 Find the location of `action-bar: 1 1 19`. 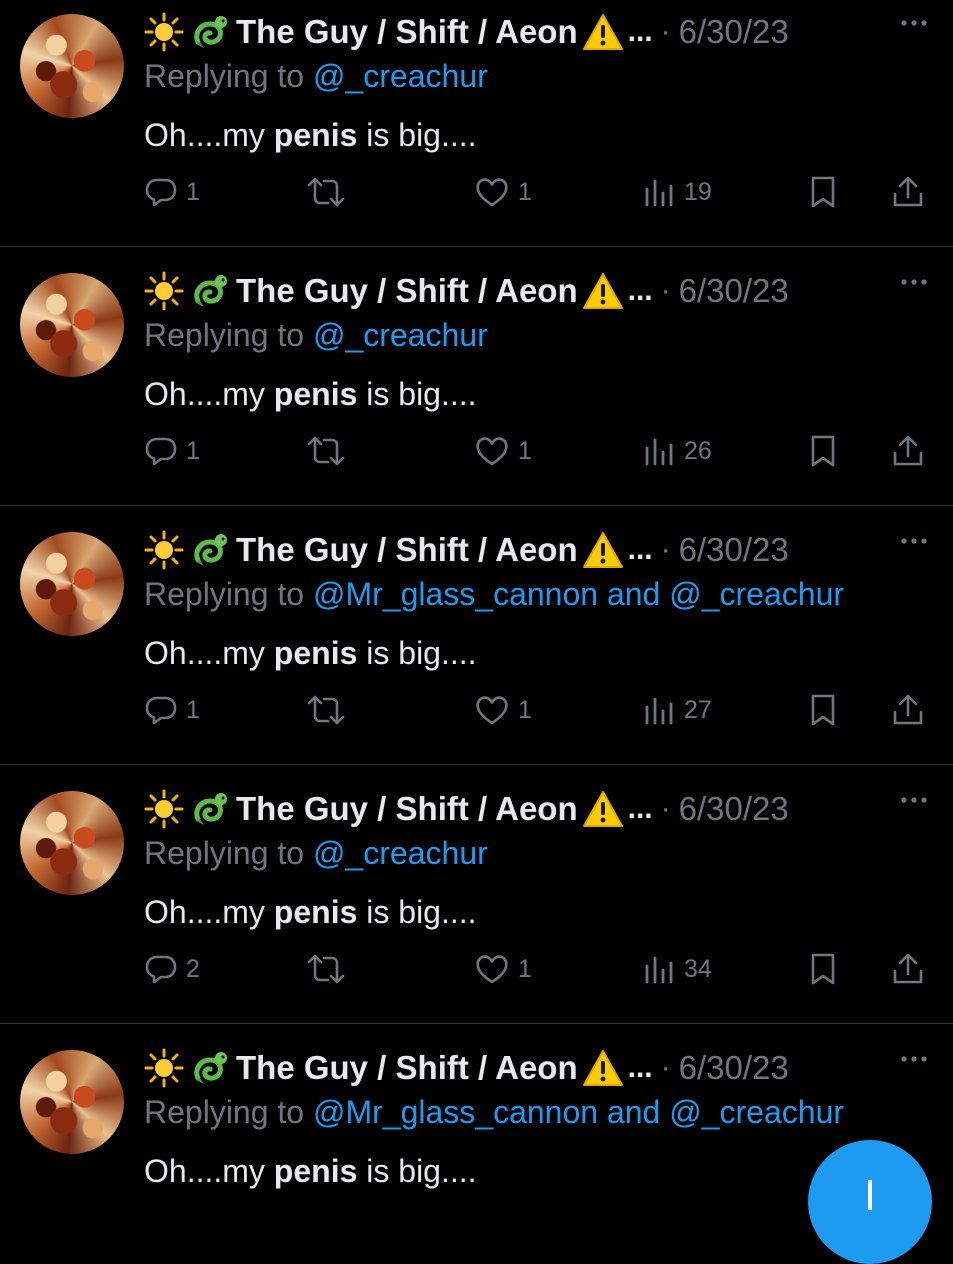

action-bar: 1 1 19 is located at coordinates (476, 192).